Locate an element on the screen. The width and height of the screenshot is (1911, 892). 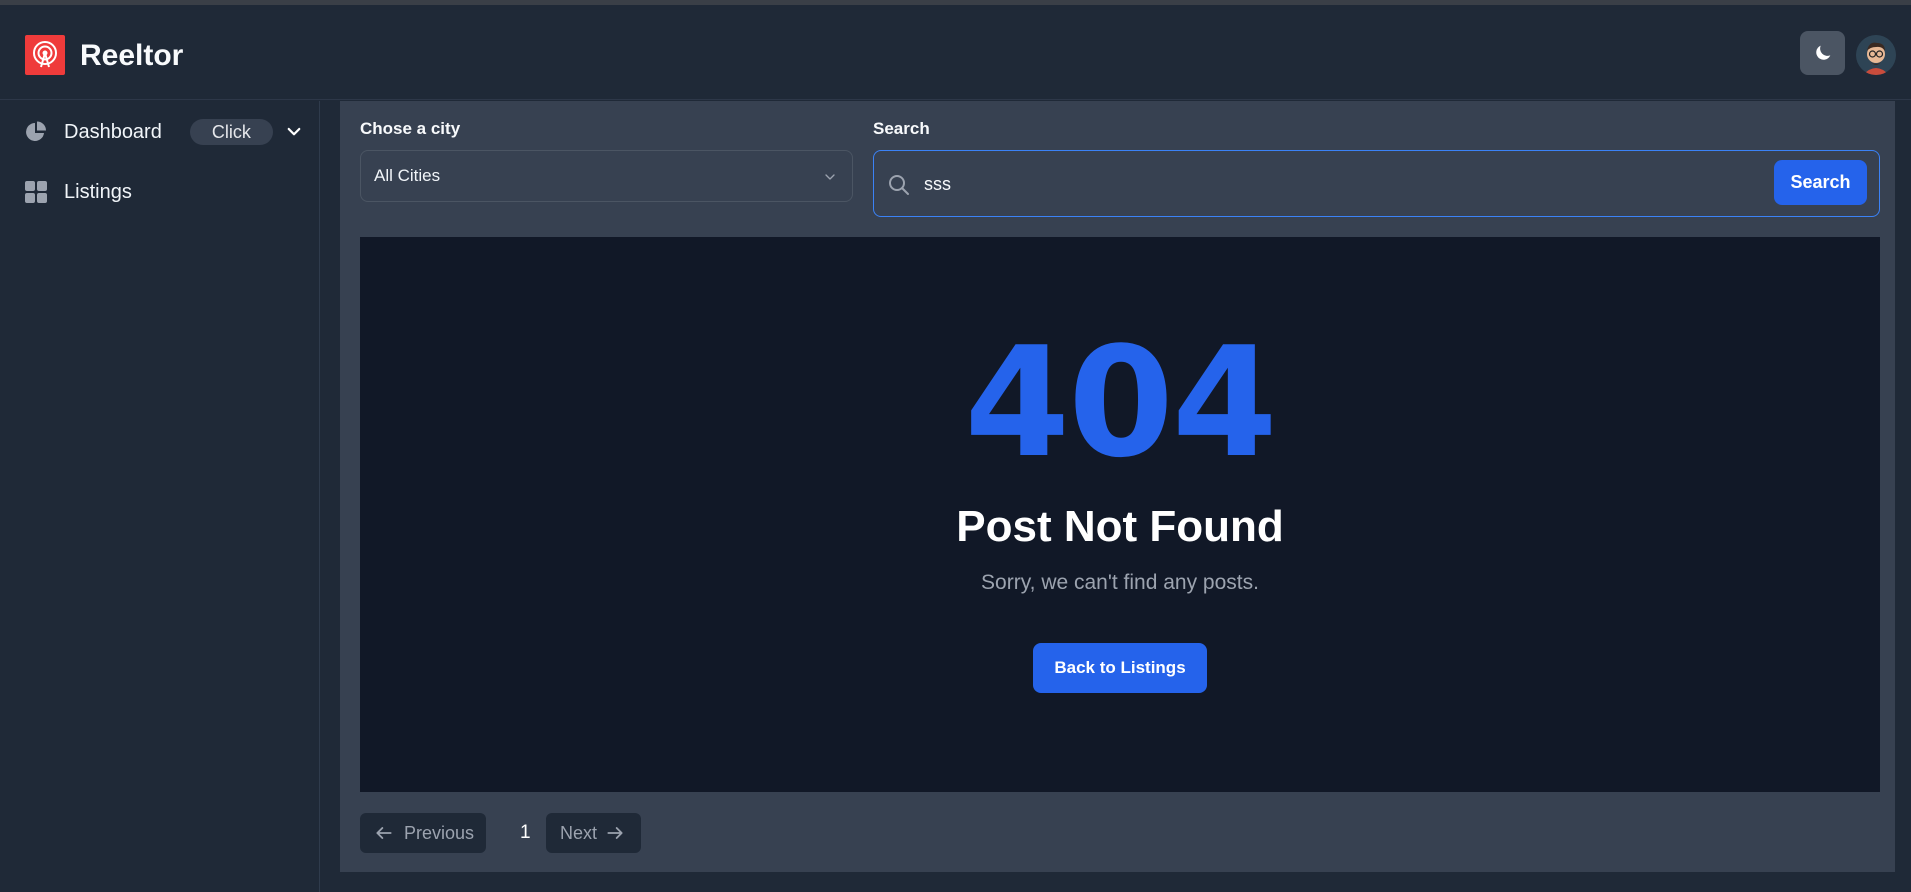
grid-icon is located at coordinates (36, 192).